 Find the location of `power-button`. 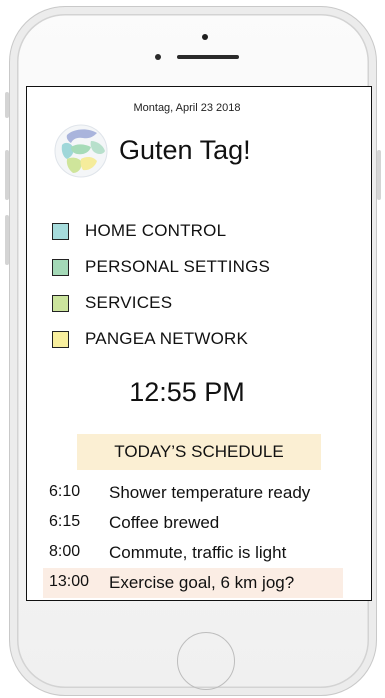

power-button is located at coordinates (379, 175).